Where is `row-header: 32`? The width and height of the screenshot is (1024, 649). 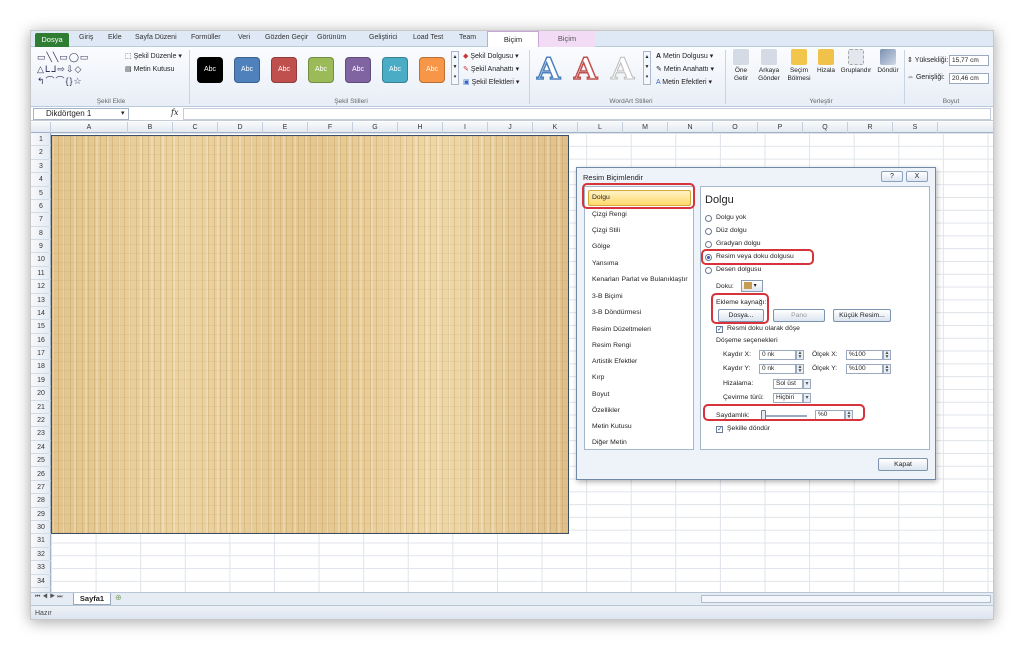 row-header: 32 is located at coordinates (41, 555).